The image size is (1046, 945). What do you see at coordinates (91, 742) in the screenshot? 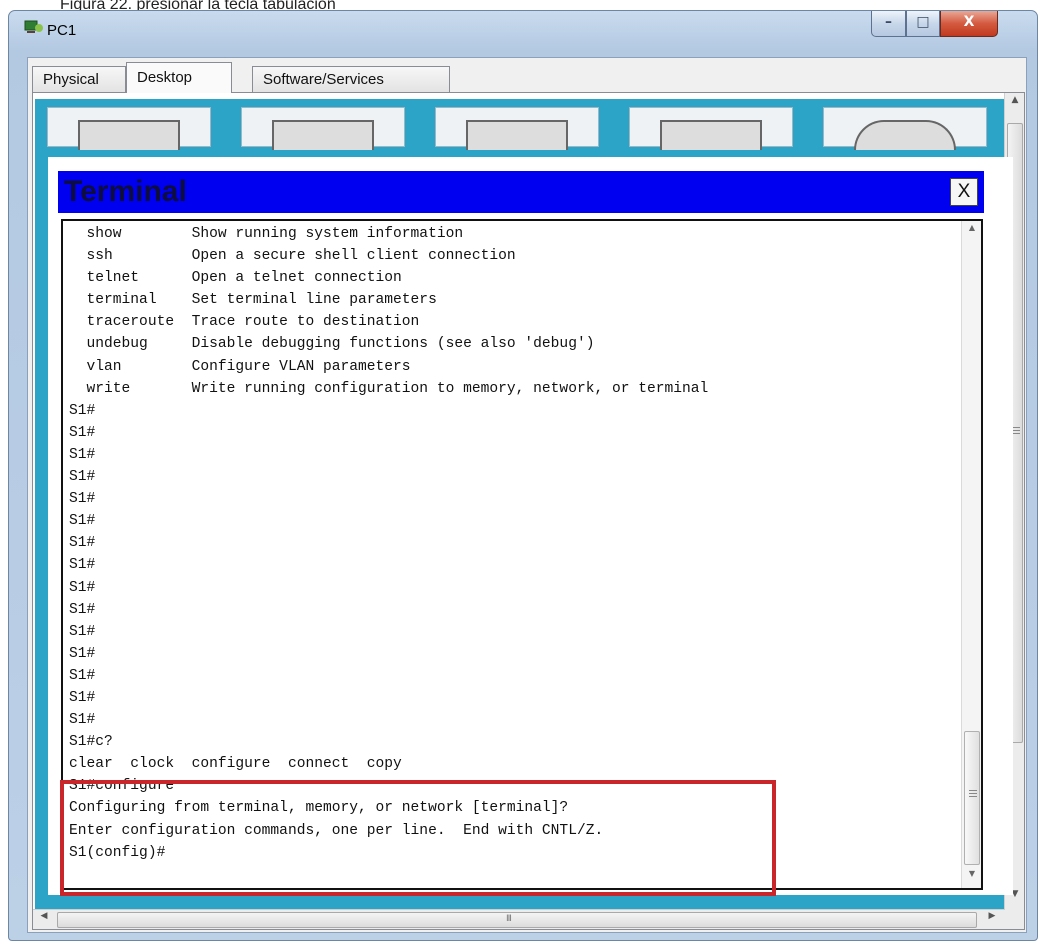
I see `terminal-line: S1#c?` at bounding box center [91, 742].